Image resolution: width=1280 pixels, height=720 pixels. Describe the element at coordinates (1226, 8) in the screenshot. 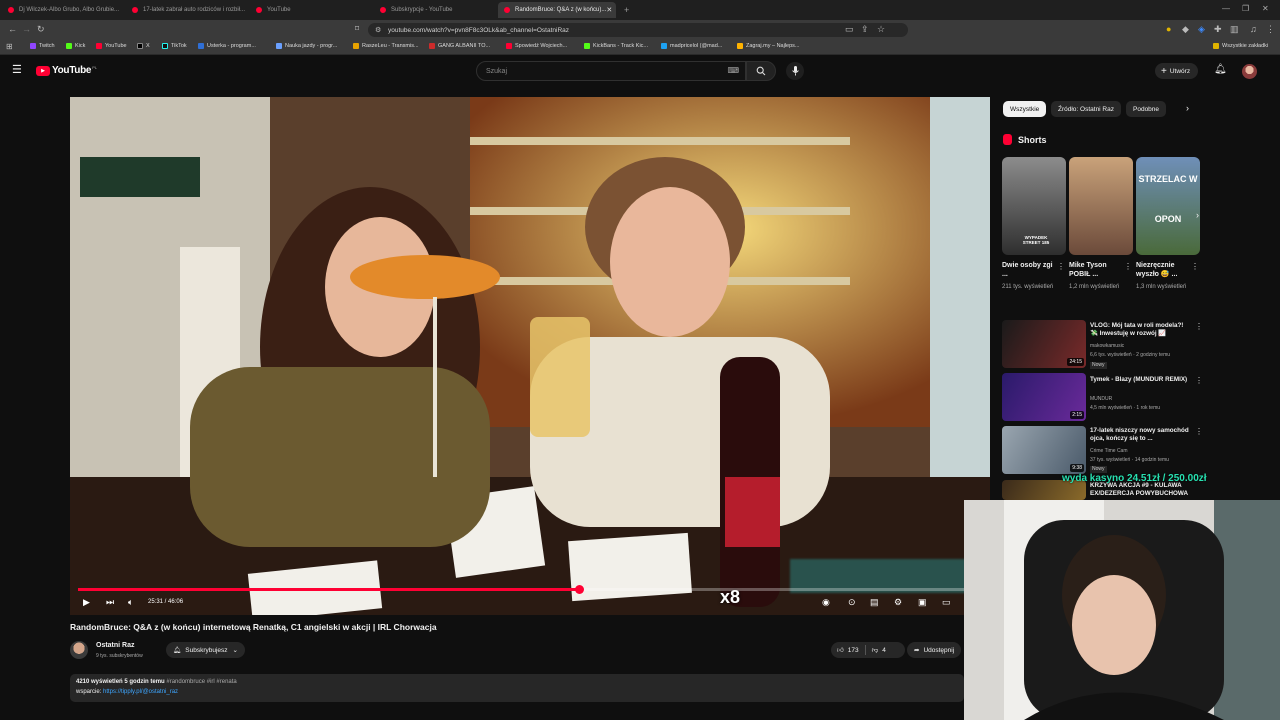

I see `minimize-icon: —` at that location.